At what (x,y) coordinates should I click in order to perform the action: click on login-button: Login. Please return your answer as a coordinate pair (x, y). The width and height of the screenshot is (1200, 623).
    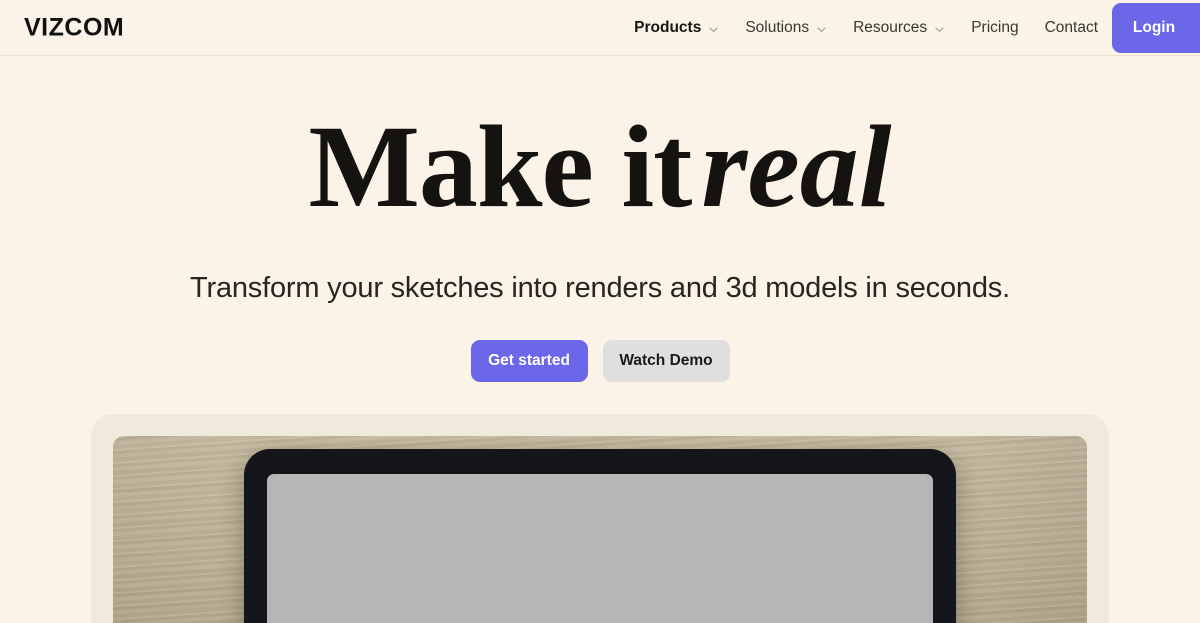
    Looking at the image, I should click on (1156, 28).